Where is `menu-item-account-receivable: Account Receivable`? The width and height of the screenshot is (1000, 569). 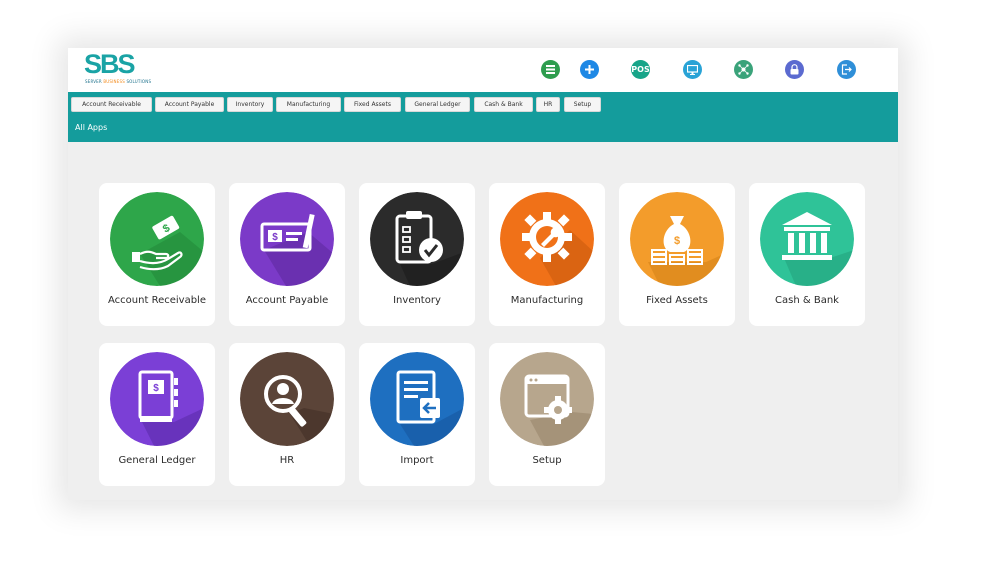
menu-item-account-receivable: Account Receivable is located at coordinates (111, 104).